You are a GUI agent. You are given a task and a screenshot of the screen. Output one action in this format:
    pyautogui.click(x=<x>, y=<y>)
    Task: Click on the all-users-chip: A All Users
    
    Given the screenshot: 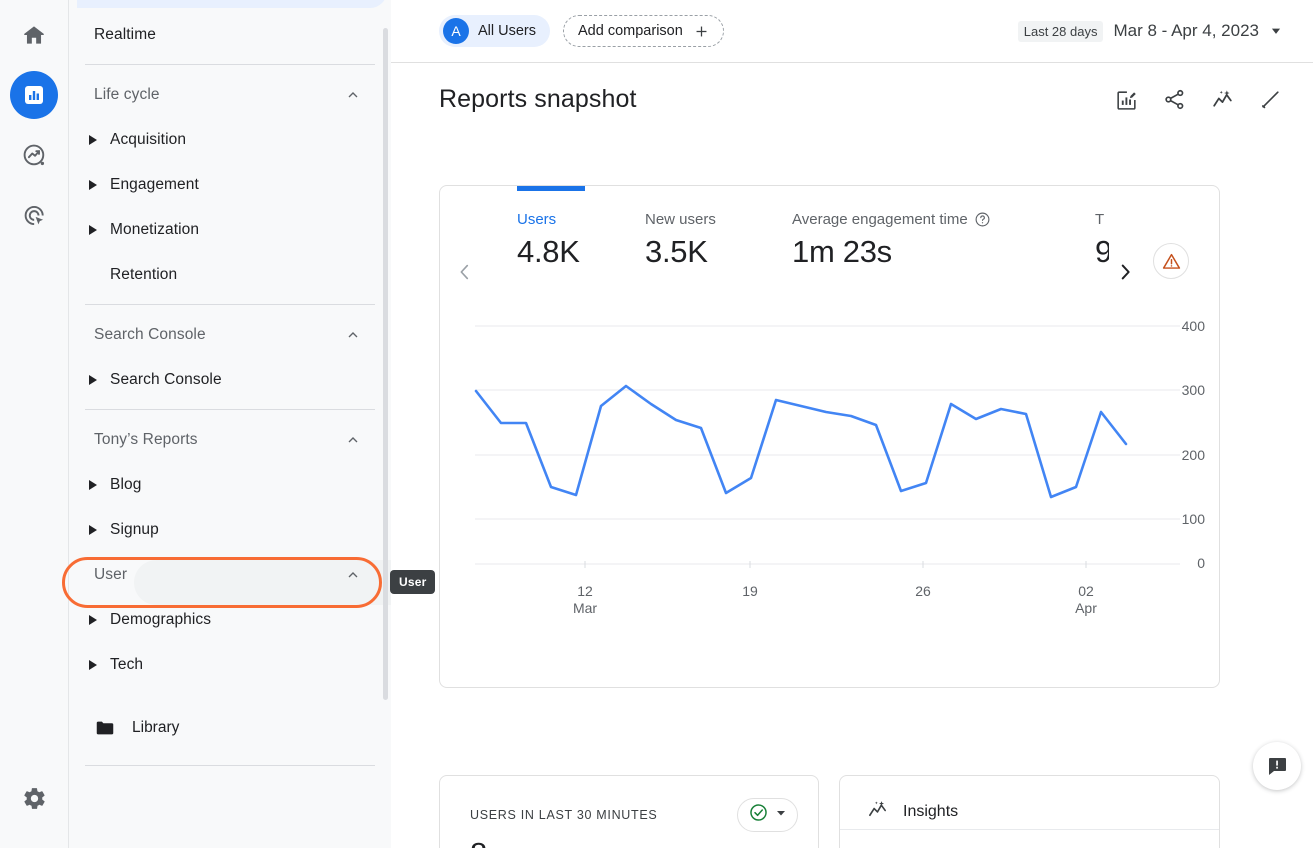 What is the action you would take?
    pyautogui.click(x=495, y=31)
    